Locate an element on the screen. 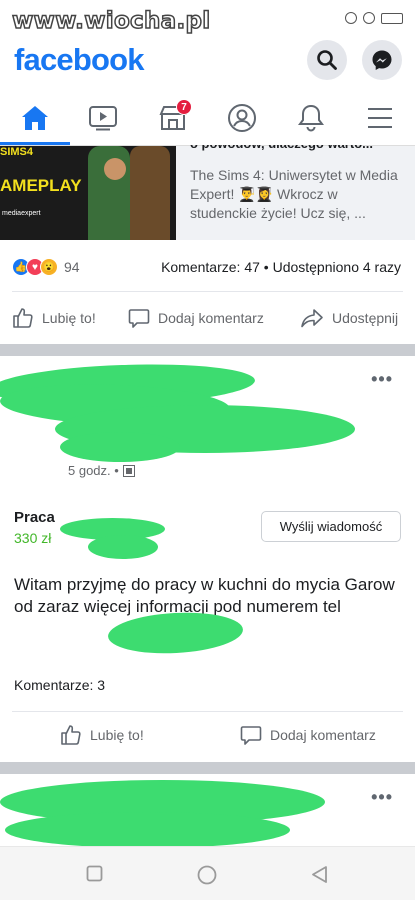  tab-profile is located at coordinates (242, 118).